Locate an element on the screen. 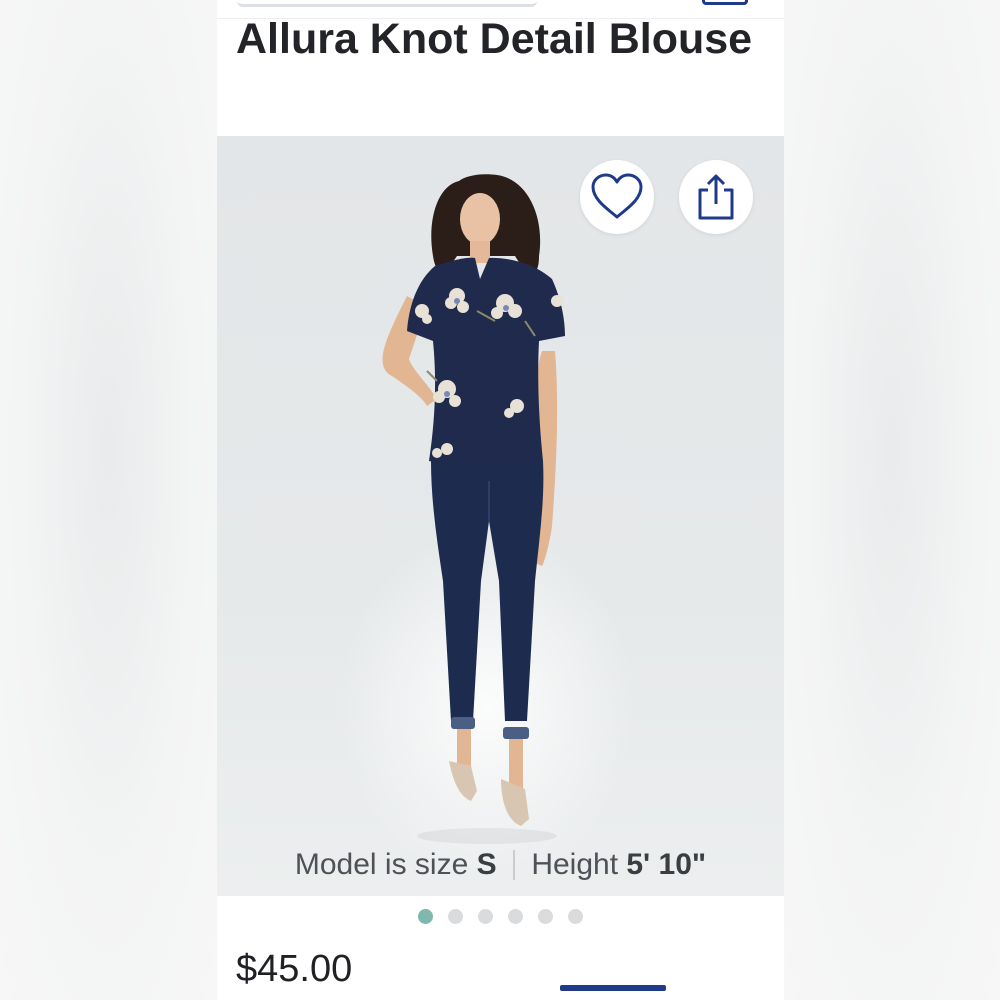 Image resolution: width=1000 pixels, height=1000 pixels. heart-outline-icon is located at coordinates (617, 196).